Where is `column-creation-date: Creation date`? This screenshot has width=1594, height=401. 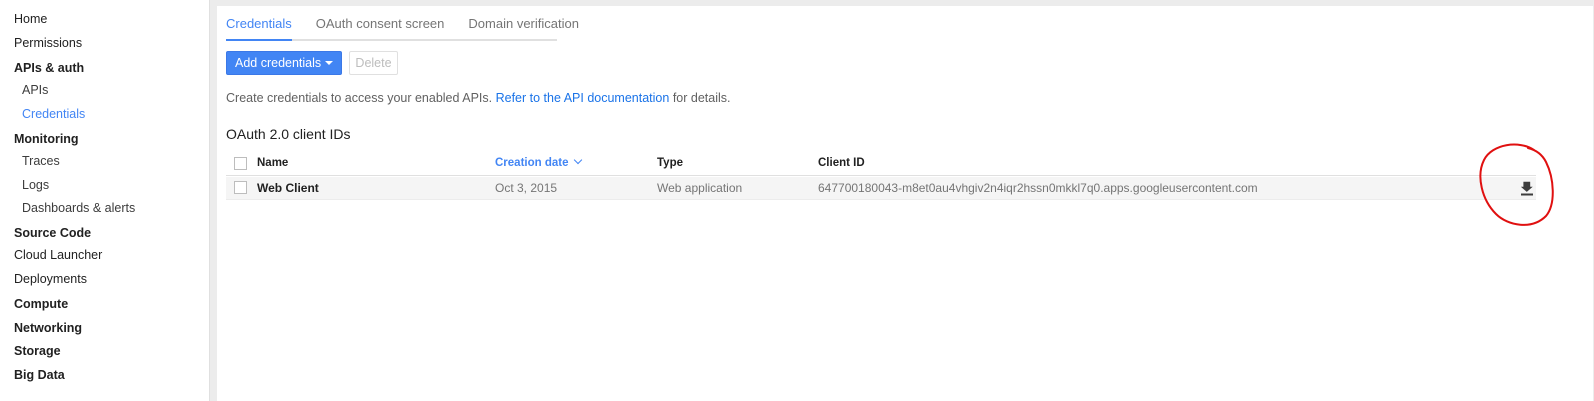
column-creation-date: Creation date is located at coordinates (538, 162).